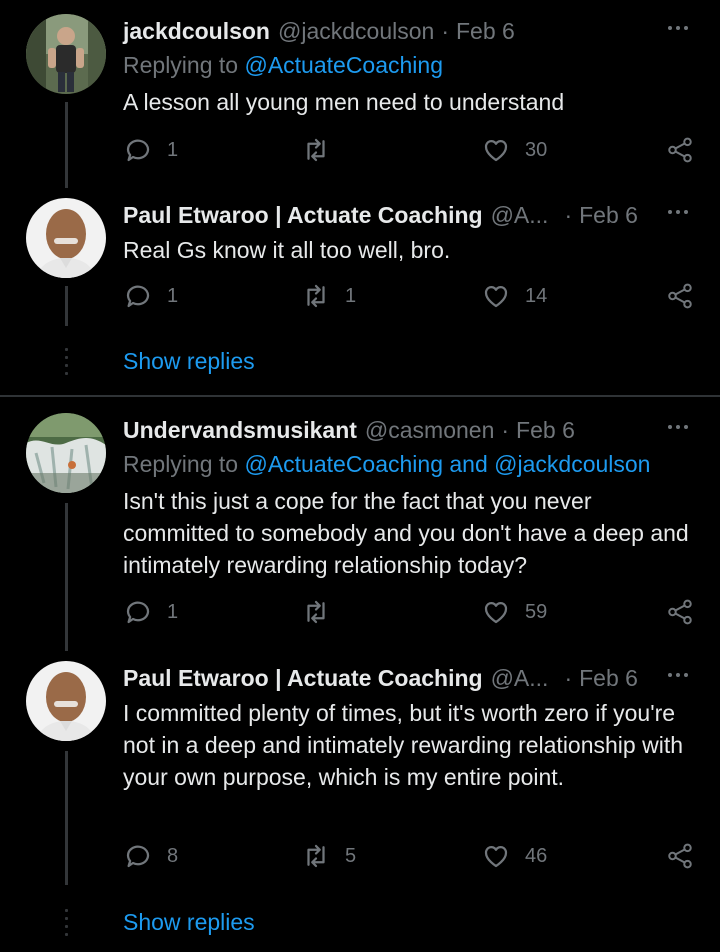 This screenshot has width=720, height=952. What do you see at coordinates (536, 149) in the screenshot?
I see `like-count: 30` at bounding box center [536, 149].